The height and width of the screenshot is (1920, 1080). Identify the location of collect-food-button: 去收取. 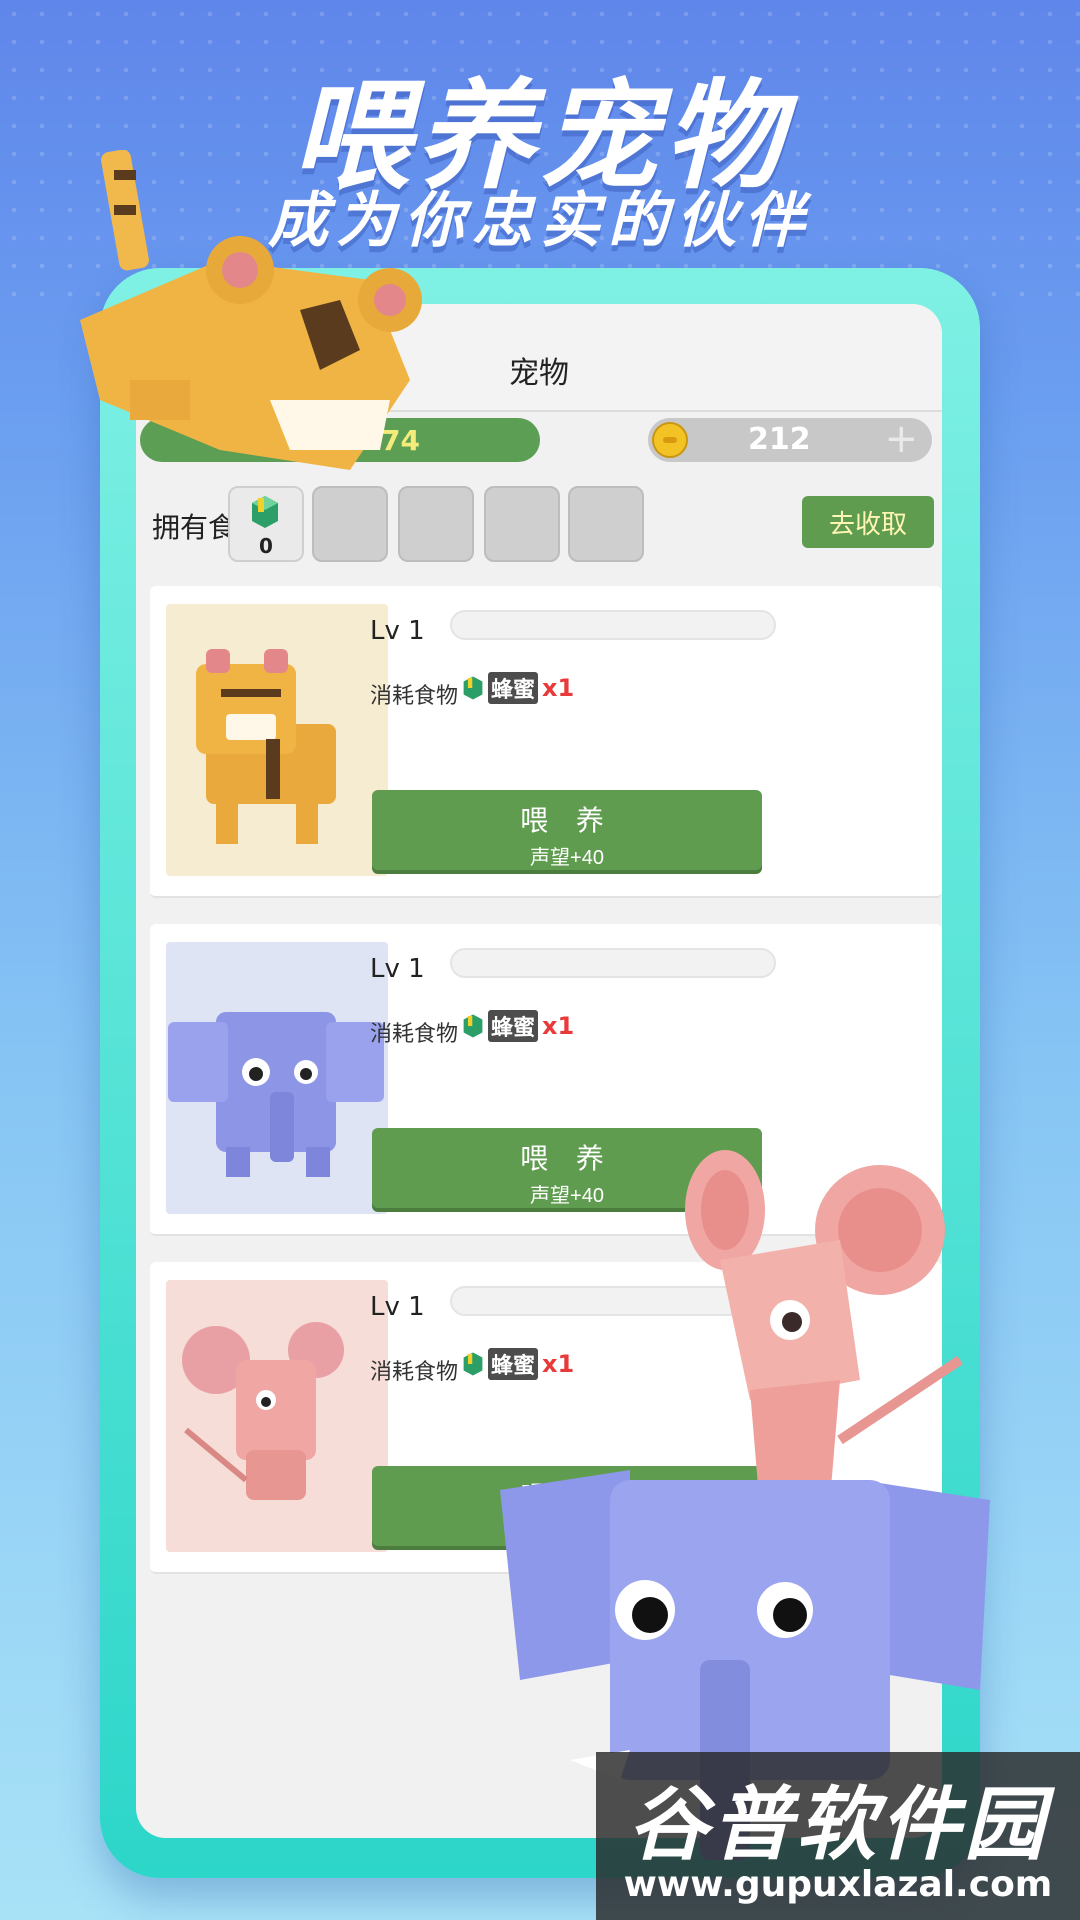
(868, 522).